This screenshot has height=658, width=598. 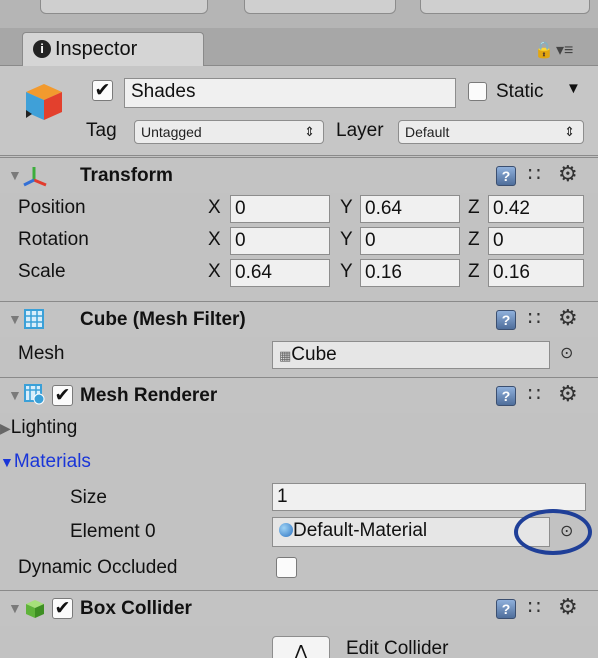 I want to click on position-x-field: 0, so click(x=280, y=209).